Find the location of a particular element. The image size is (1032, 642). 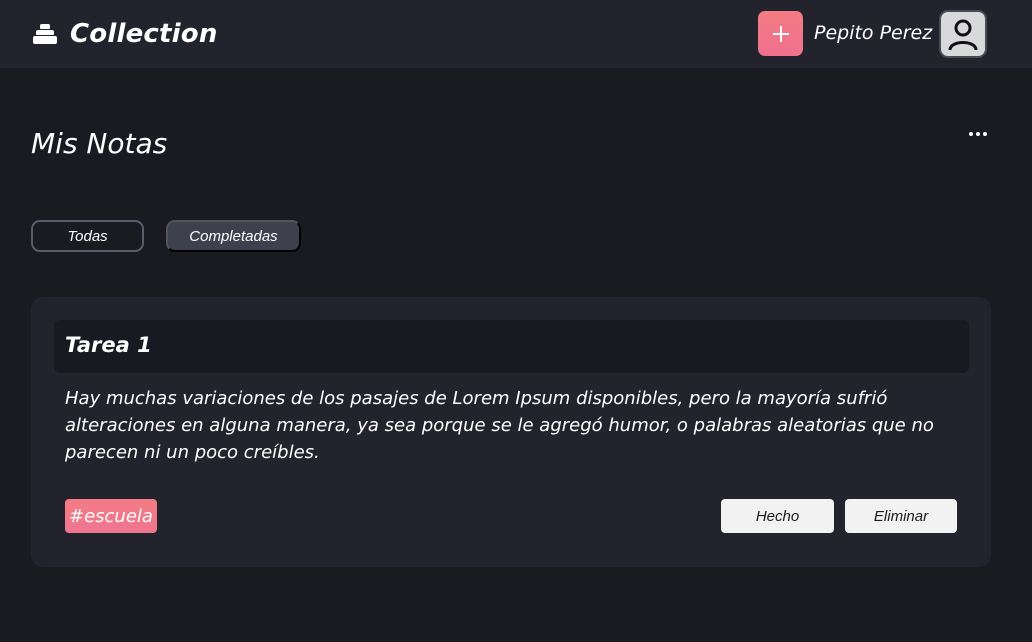

add-note-button is located at coordinates (780, 33).